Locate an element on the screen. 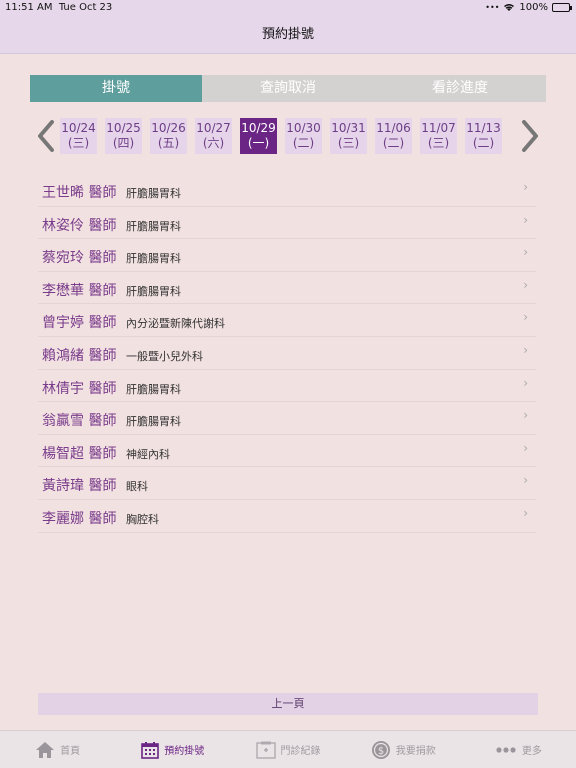 Image resolution: width=576 pixels, height=768 pixels. segment-tabs: 掛號 查詢取消 看診進度 is located at coordinates (288, 88).